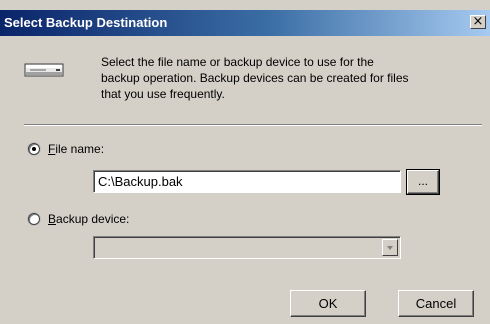  I want to click on title-bar: Select Backup Destination ×, so click(245, 23).